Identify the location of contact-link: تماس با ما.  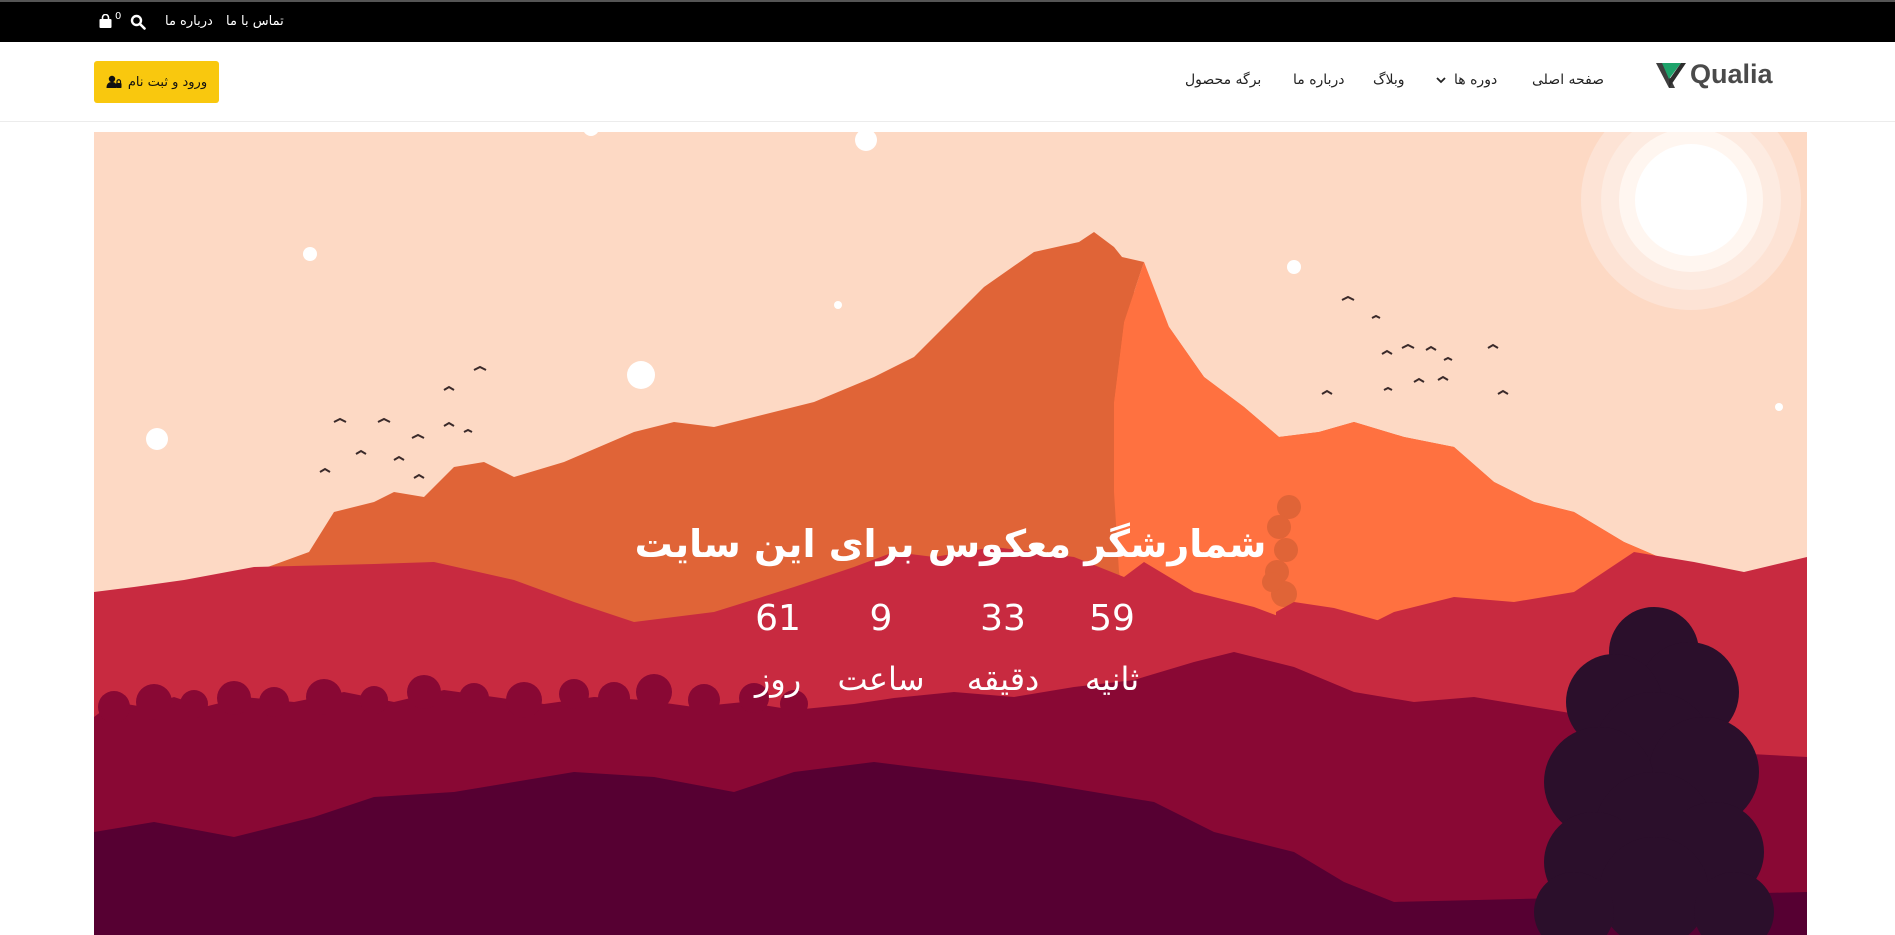
(255, 22).